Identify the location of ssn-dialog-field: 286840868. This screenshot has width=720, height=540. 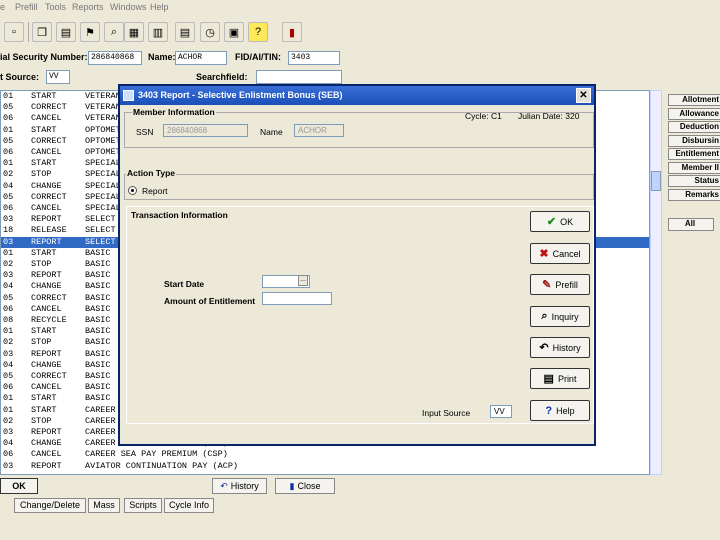
(205, 130).